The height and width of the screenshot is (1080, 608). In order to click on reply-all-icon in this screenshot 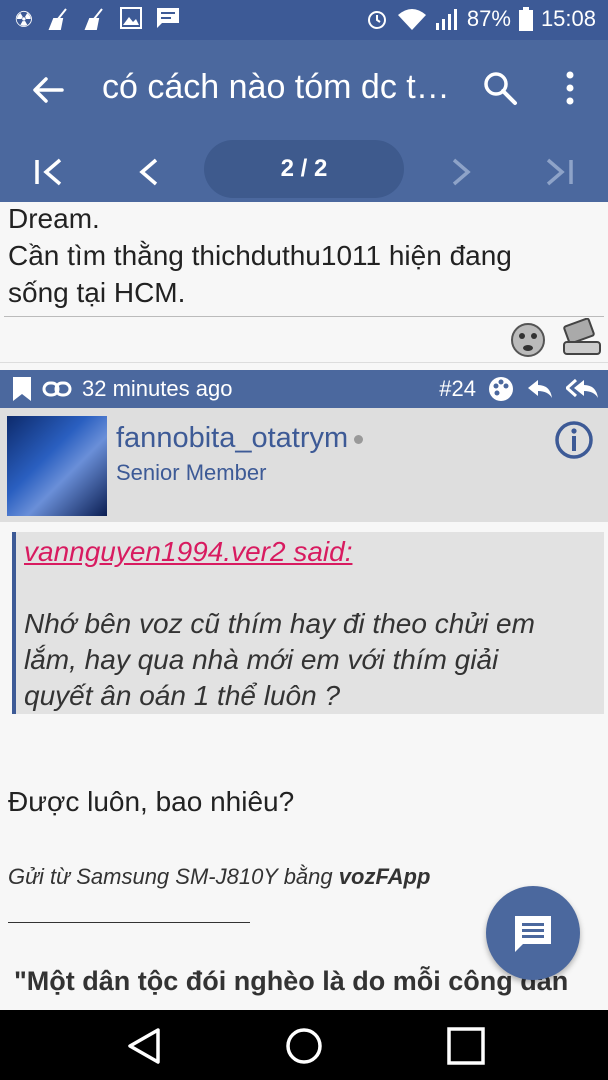, I will do `click(583, 389)`.